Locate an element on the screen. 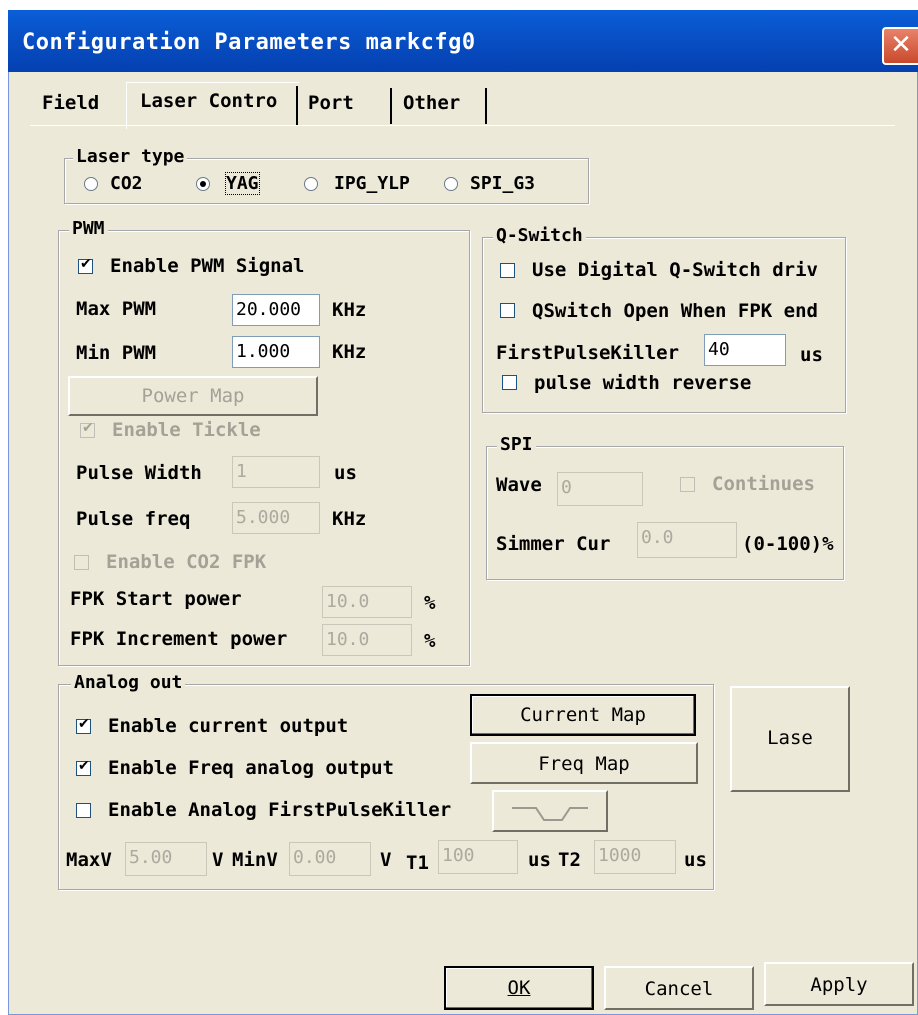 This screenshot has height=1015, width=918. enable-tickle-checkbox is located at coordinates (87, 429).